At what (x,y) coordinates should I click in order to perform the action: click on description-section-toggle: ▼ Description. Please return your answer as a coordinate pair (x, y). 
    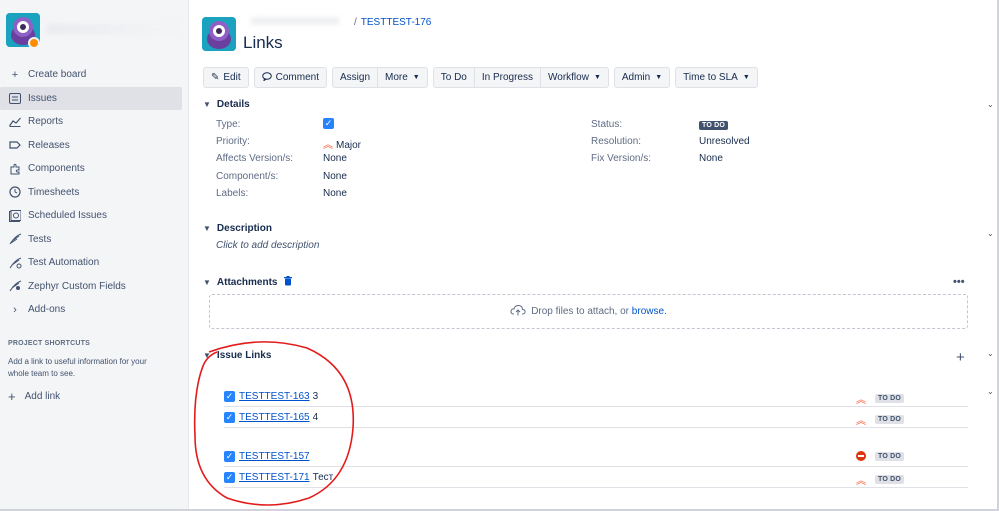
    Looking at the image, I should click on (237, 228).